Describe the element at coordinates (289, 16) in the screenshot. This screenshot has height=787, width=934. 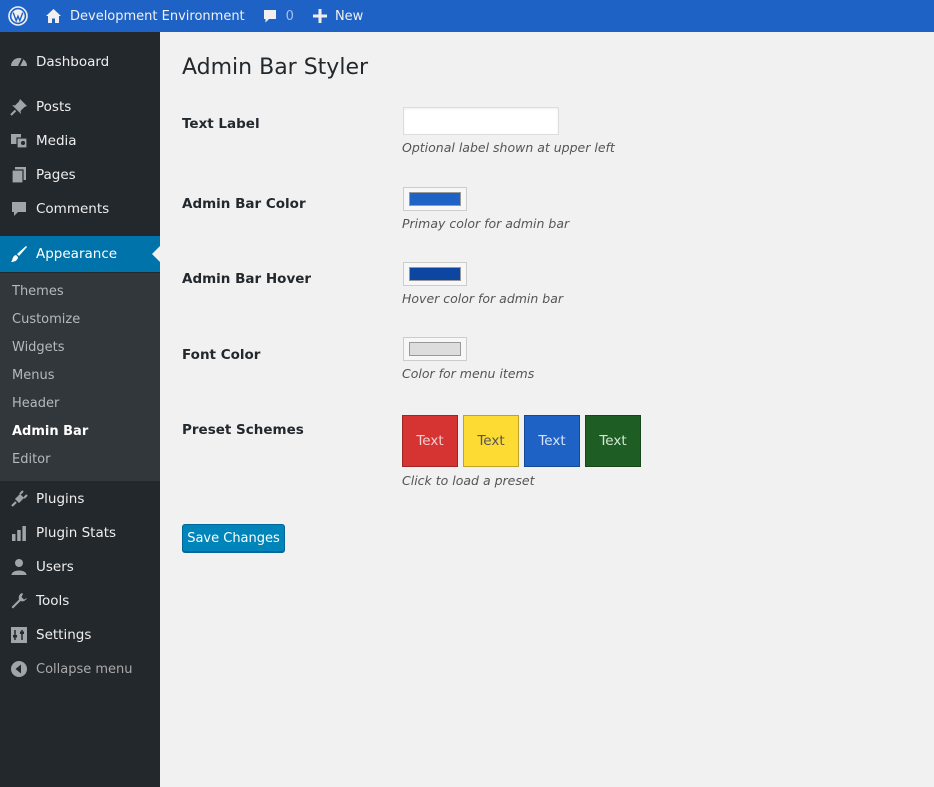
I see `comments-count: 0` at that location.